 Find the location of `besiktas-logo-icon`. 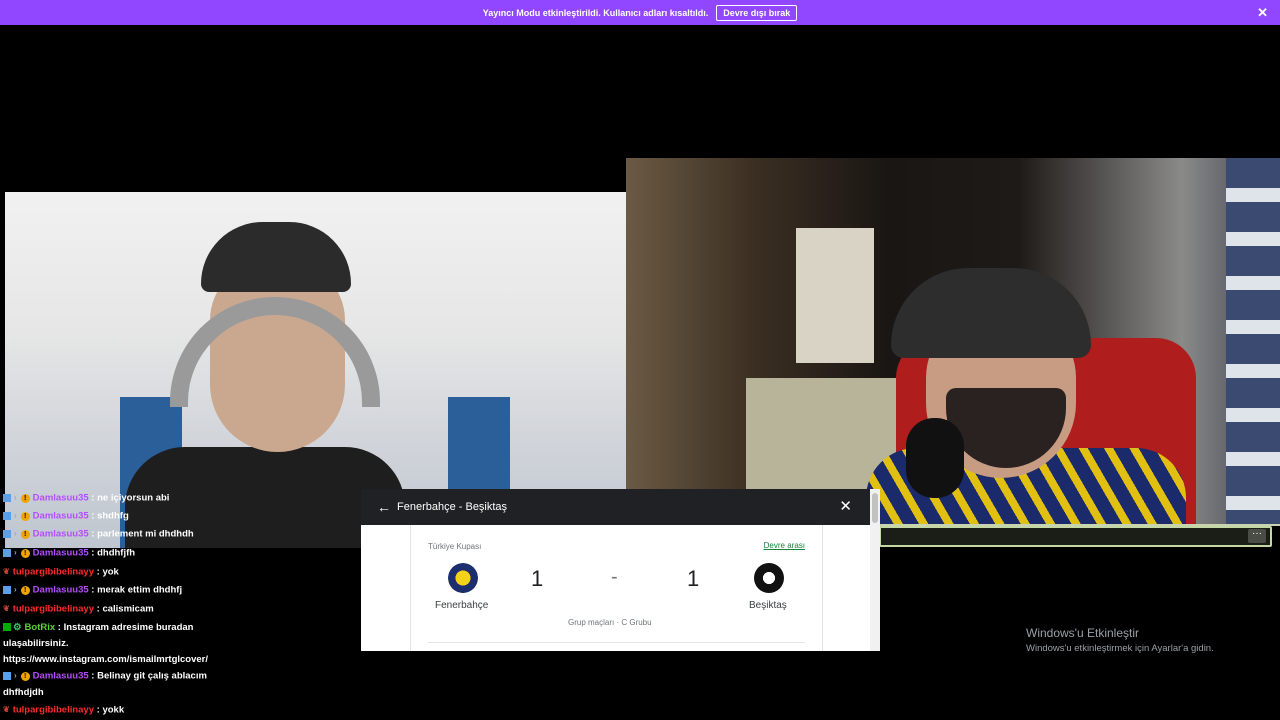

besiktas-logo-icon is located at coordinates (769, 578).